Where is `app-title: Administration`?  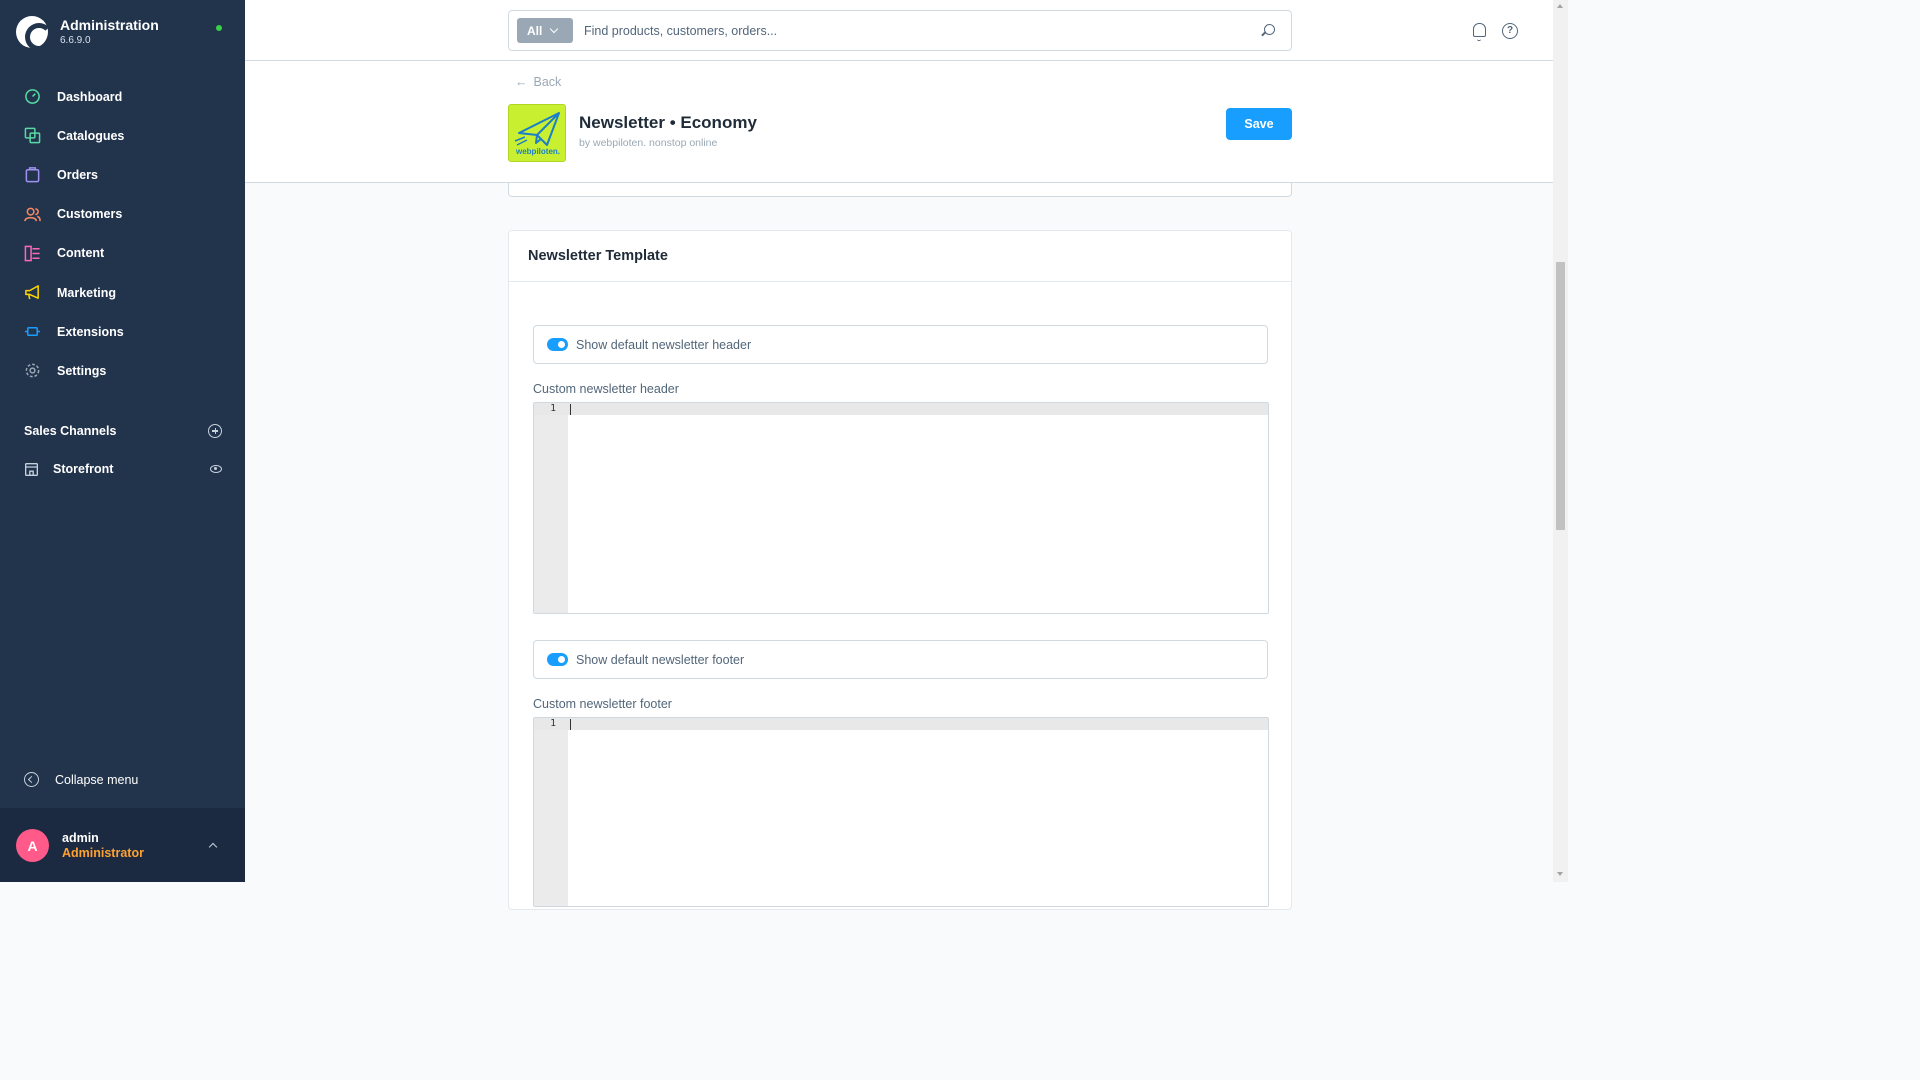
app-title: Administration is located at coordinates (109, 25).